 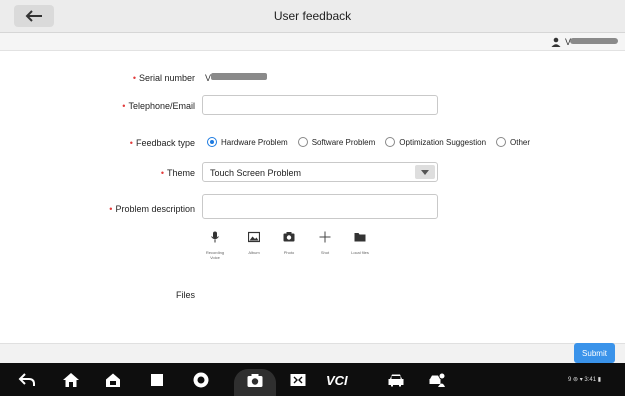 I want to click on browser-icon, so click(x=201, y=380).